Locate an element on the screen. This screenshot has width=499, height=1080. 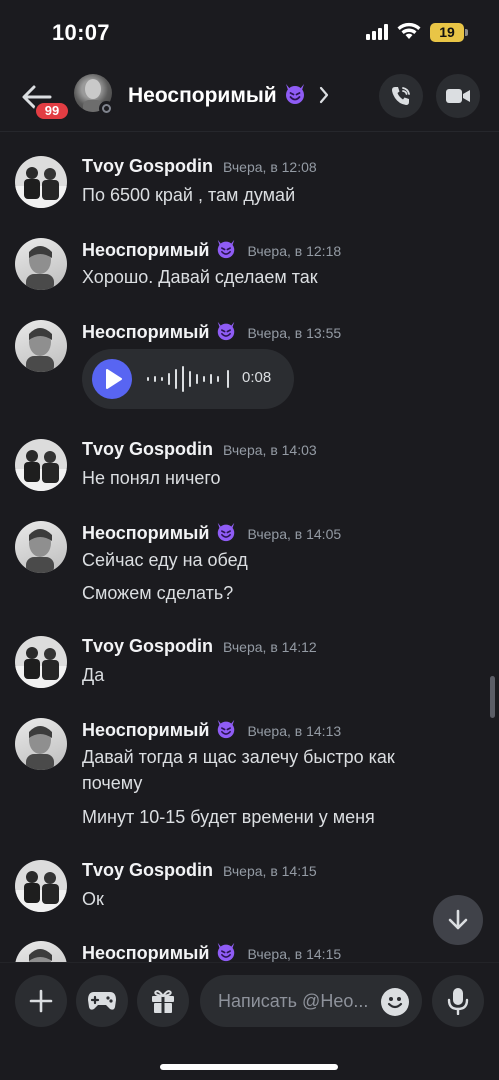
message-author: Неоспоримый Вчера, в 13:55 is located at coordinates (211, 331).